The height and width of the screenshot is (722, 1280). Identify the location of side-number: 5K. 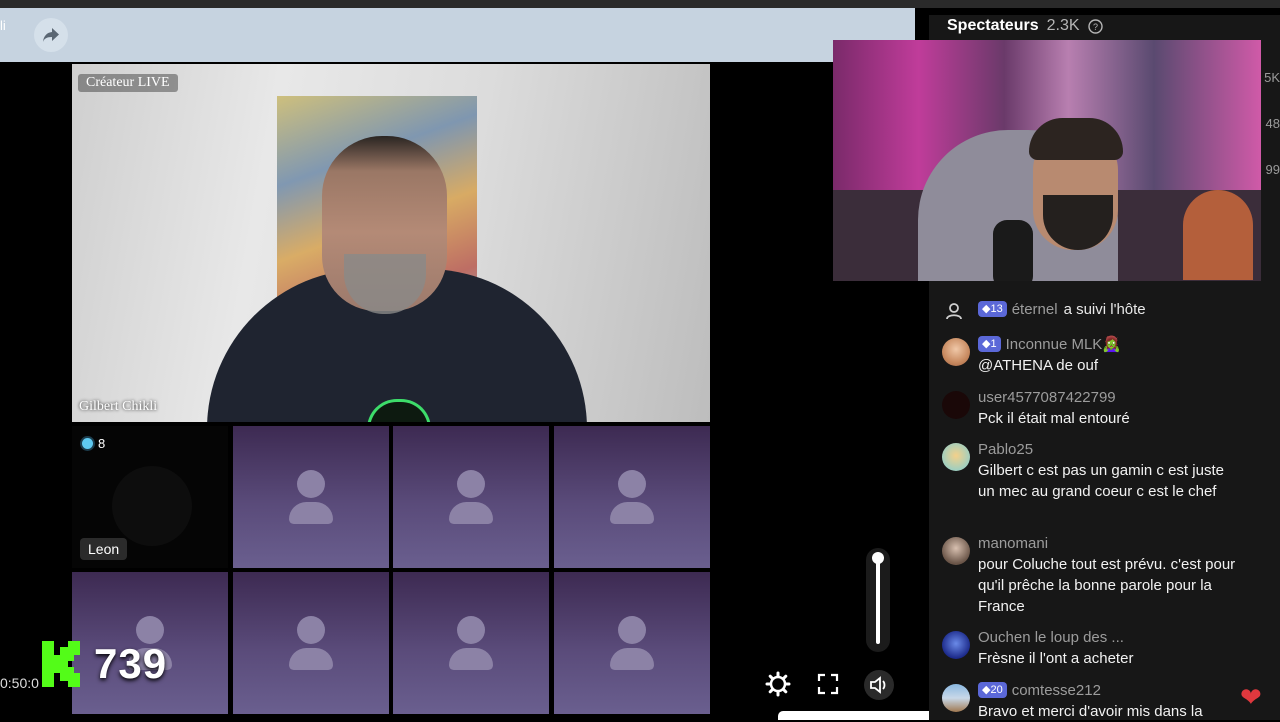
(1272, 77).